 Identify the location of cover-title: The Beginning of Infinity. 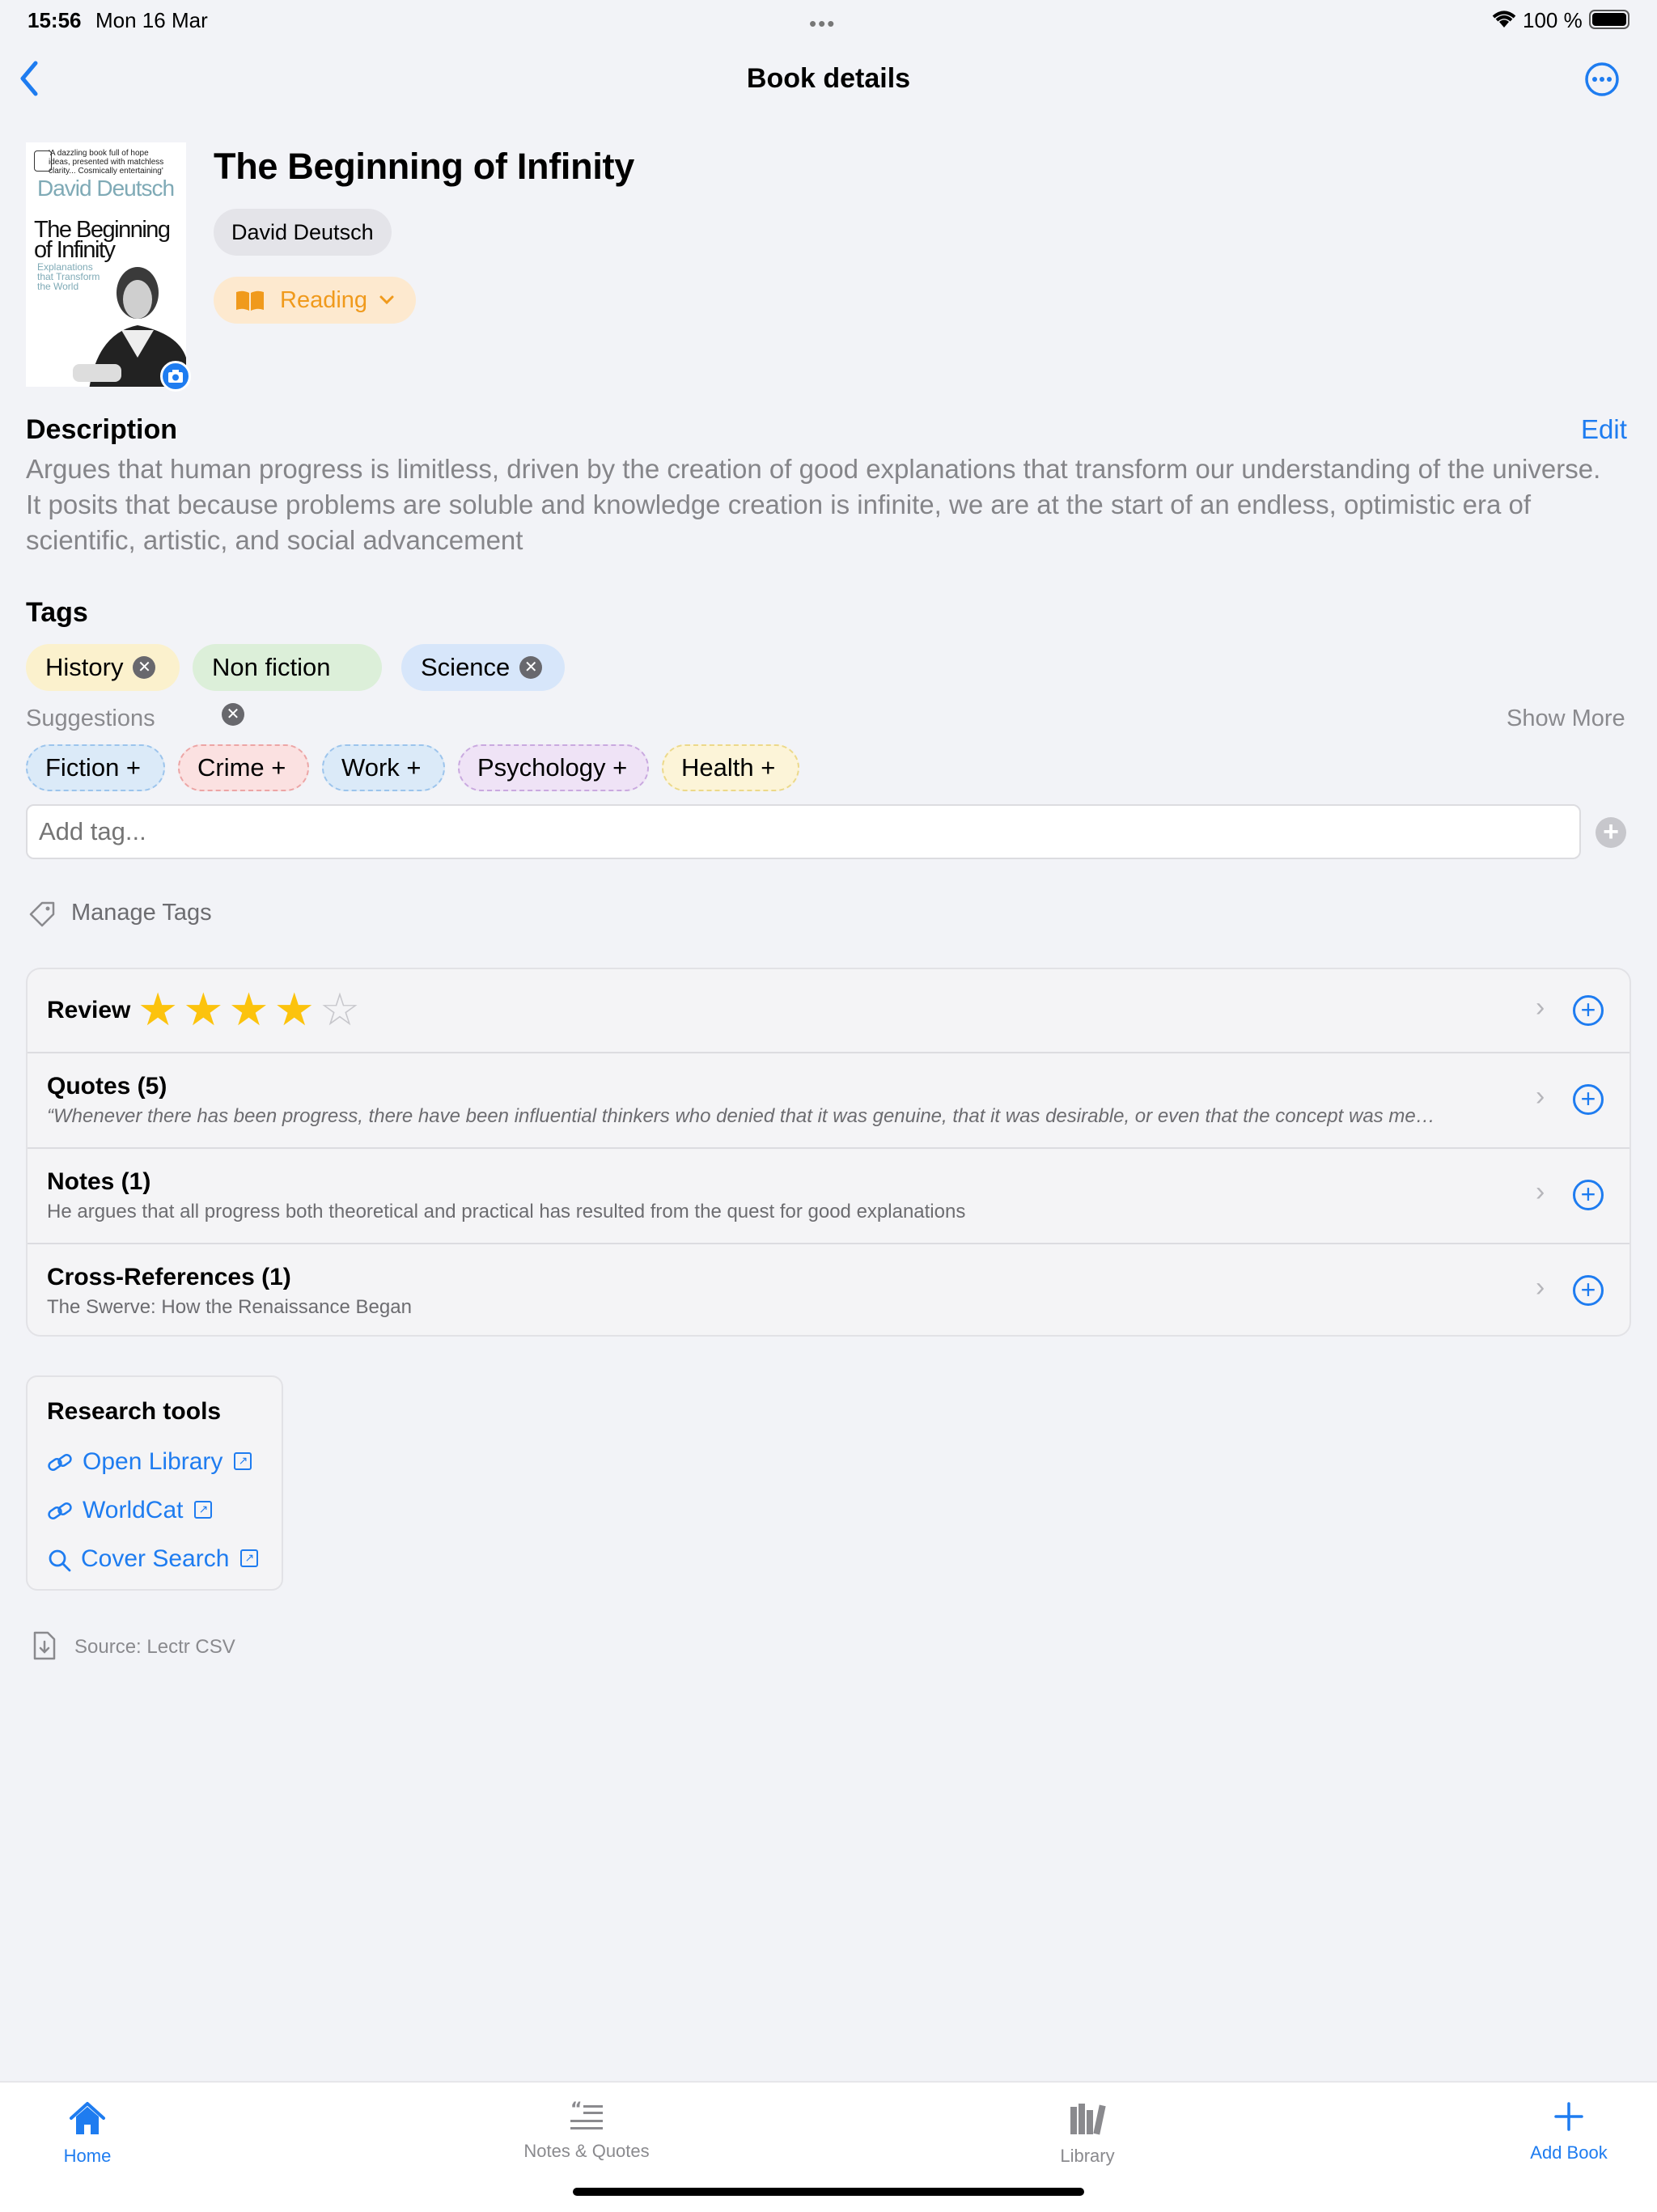
(102, 240).